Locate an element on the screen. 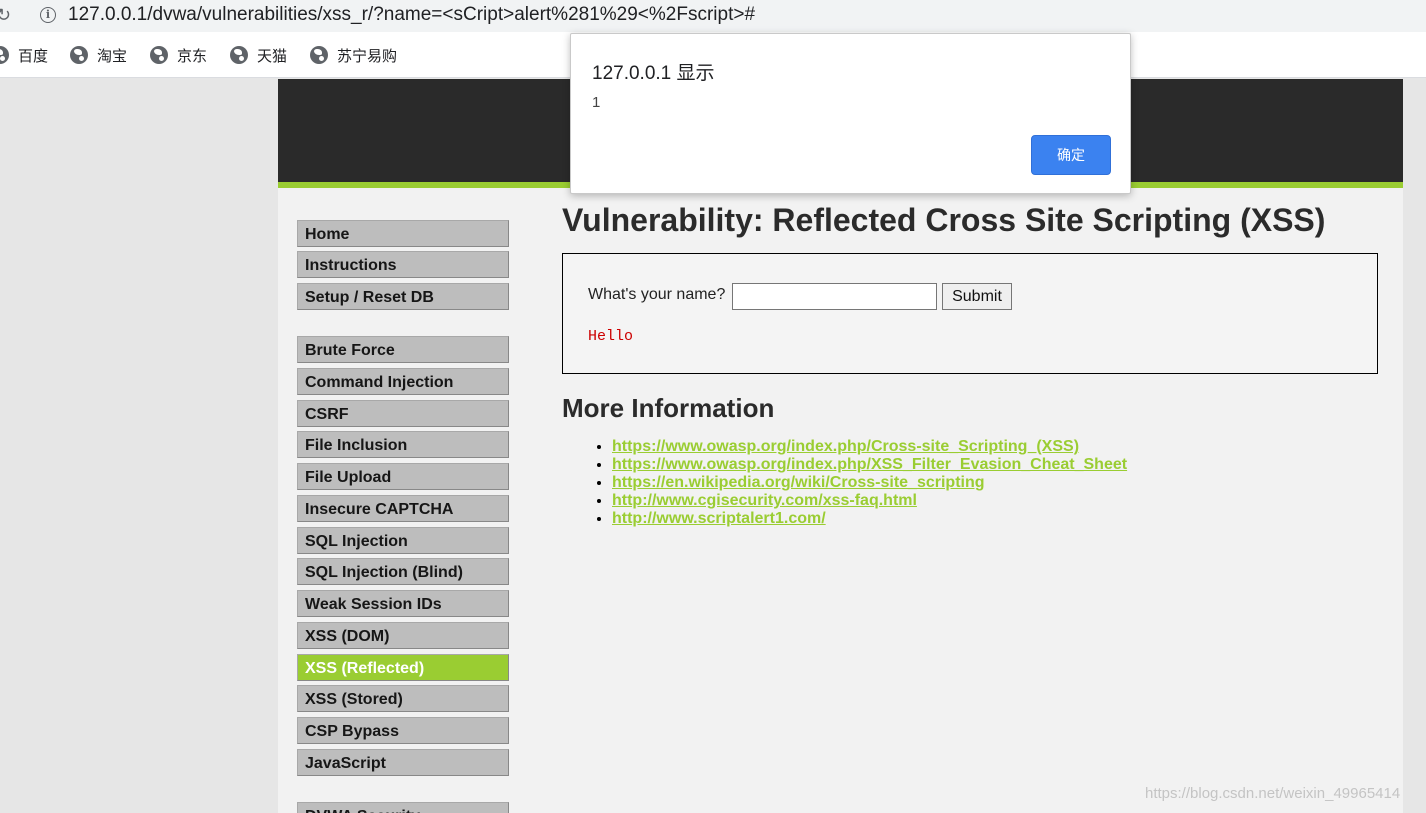 The image size is (1426, 813). bookmark-label: 天猫 is located at coordinates (272, 56).